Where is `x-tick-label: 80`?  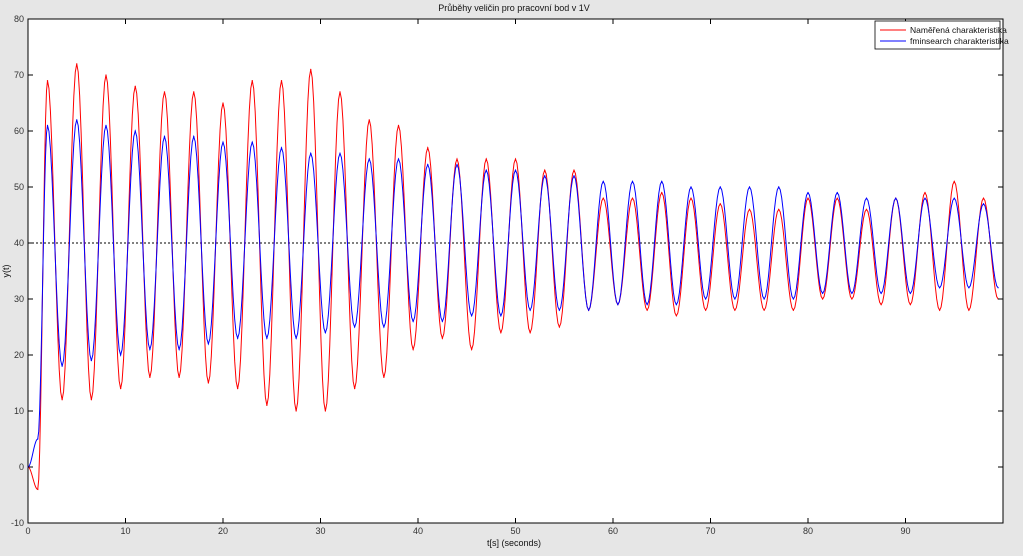
x-tick-label: 80 is located at coordinates (808, 531).